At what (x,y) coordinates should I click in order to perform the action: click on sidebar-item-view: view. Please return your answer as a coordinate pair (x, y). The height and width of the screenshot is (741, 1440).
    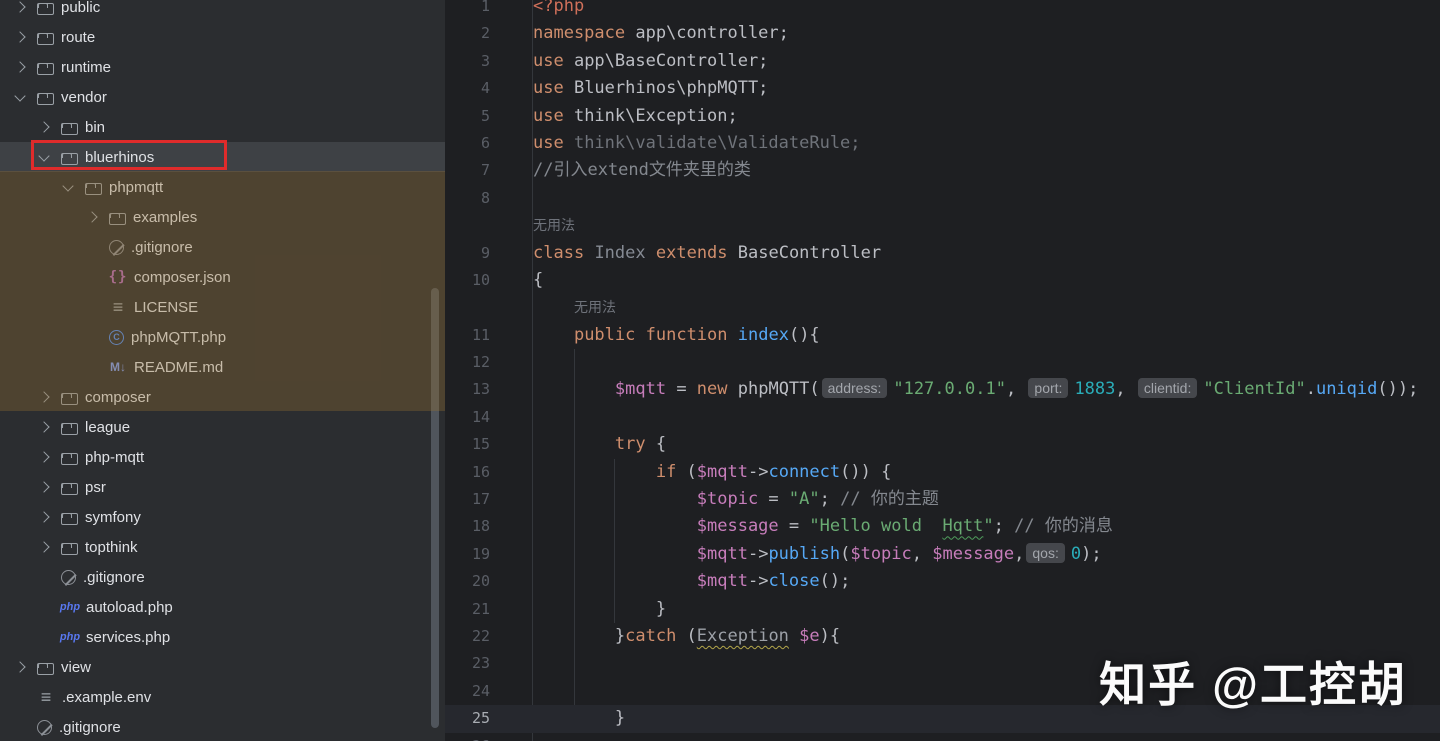
    Looking at the image, I should click on (222, 667).